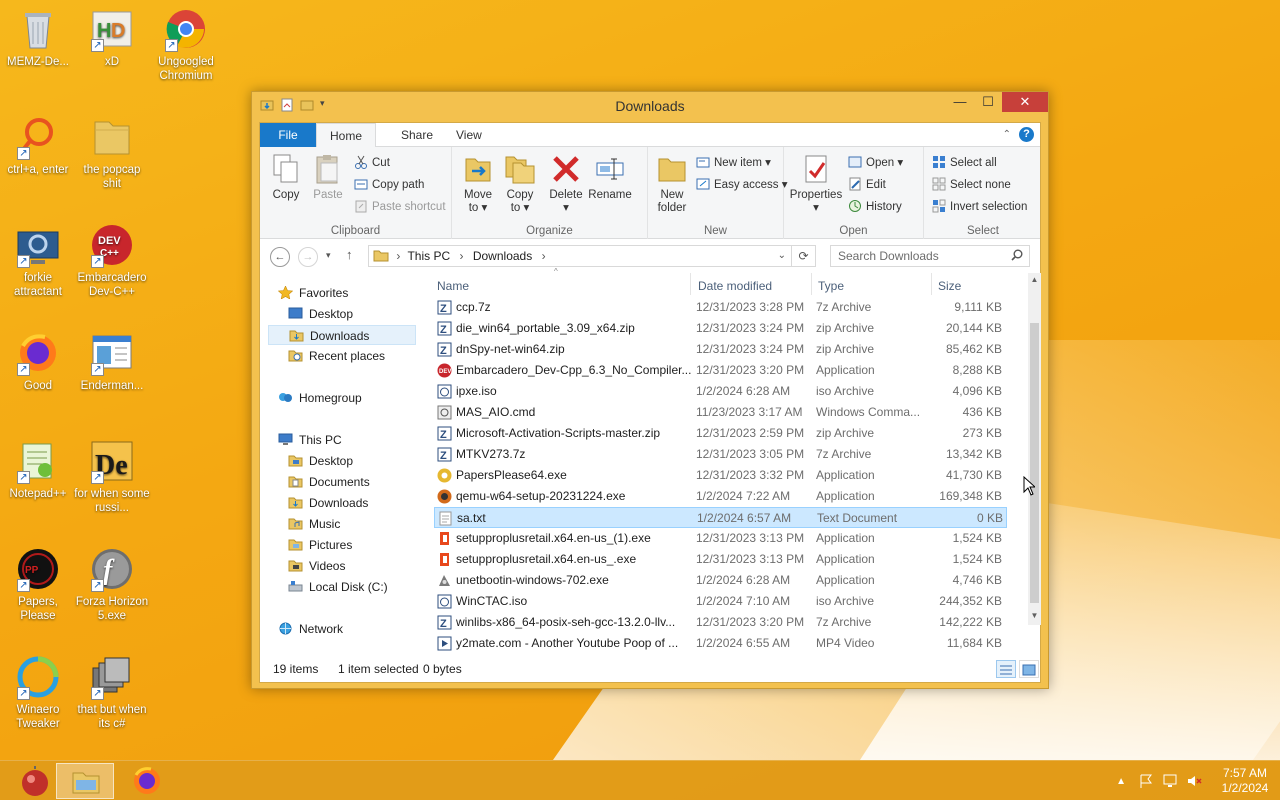 The width and height of the screenshot is (1280, 800). What do you see at coordinates (147, 781) in the screenshot?
I see `taskbar-firefox` at bounding box center [147, 781].